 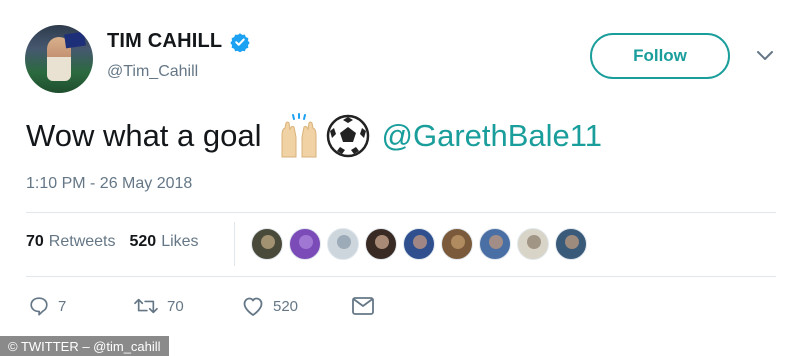 I want to click on retweets-label: Retweets, so click(x=82, y=241).